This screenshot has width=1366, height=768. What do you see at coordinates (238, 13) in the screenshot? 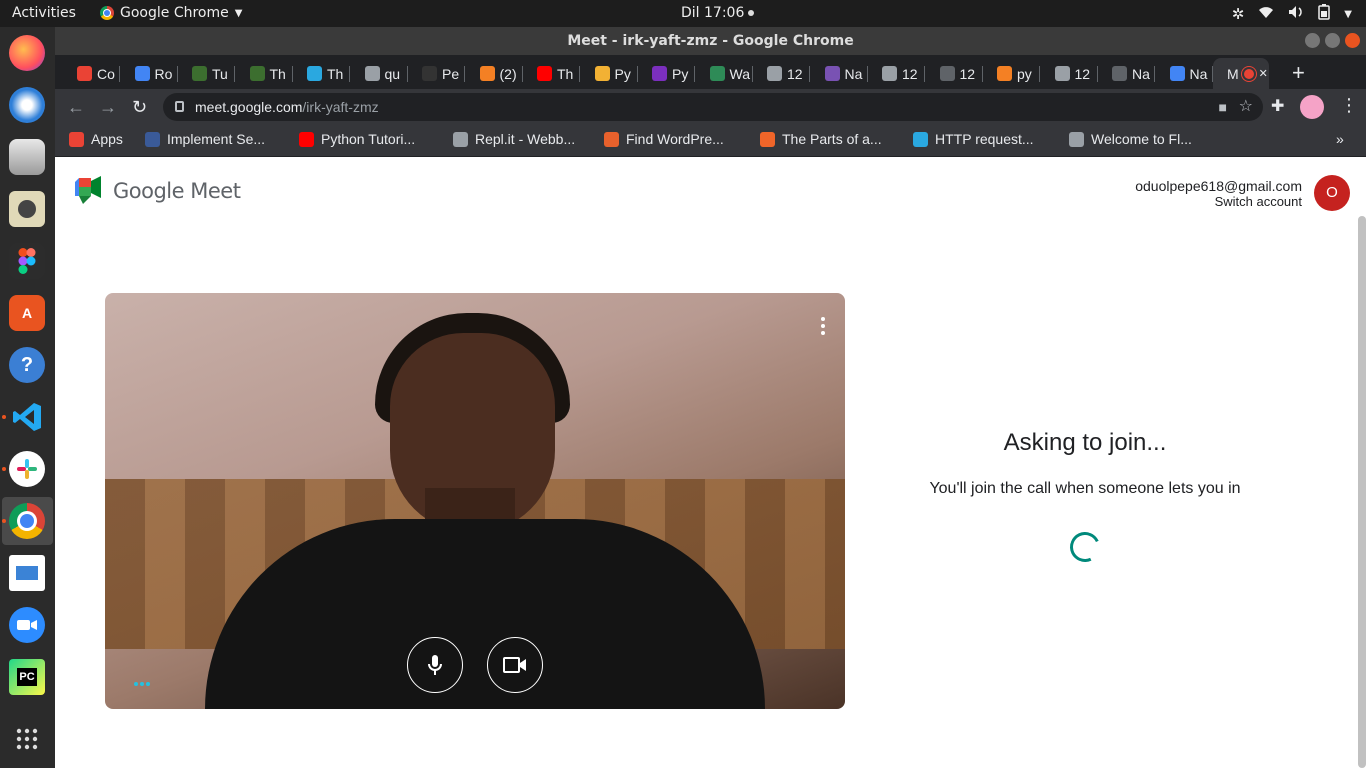
I see `chevron-down-icon: ▼` at bounding box center [238, 13].